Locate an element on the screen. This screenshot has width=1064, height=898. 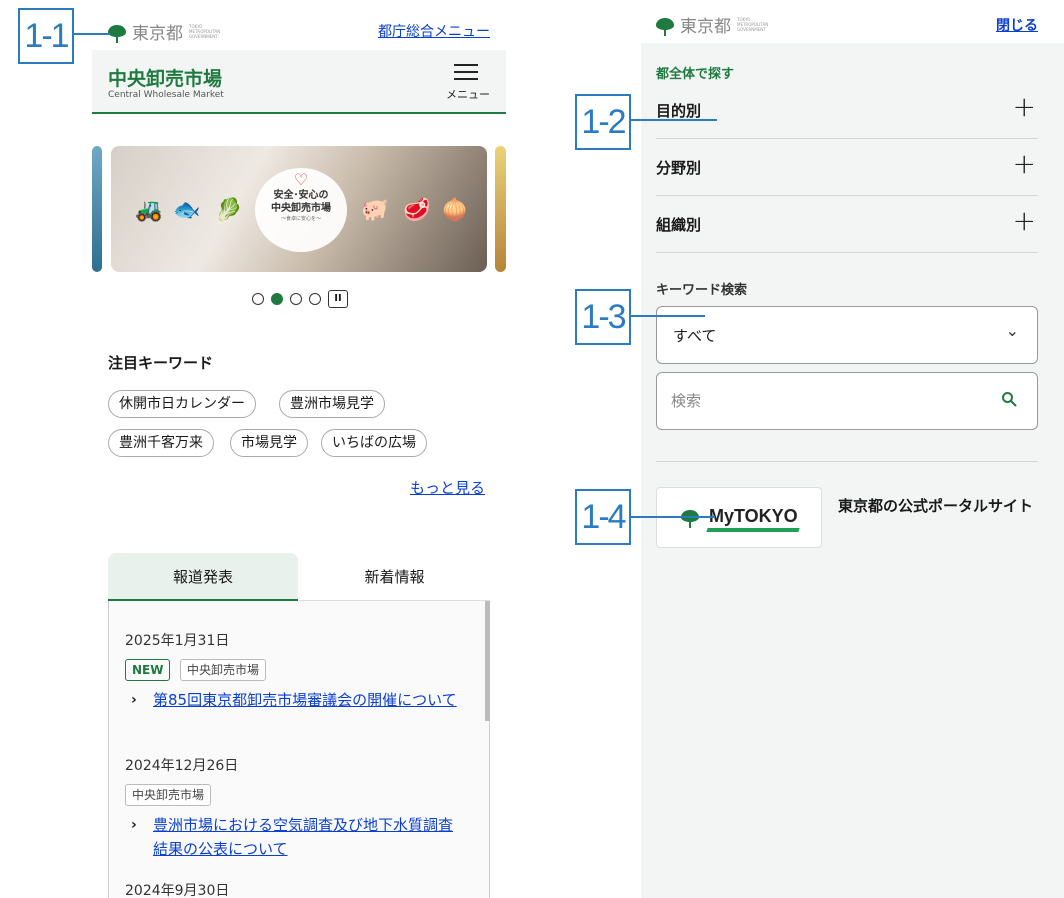
accordion-label: 分野別 is located at coordinates (679, 168).